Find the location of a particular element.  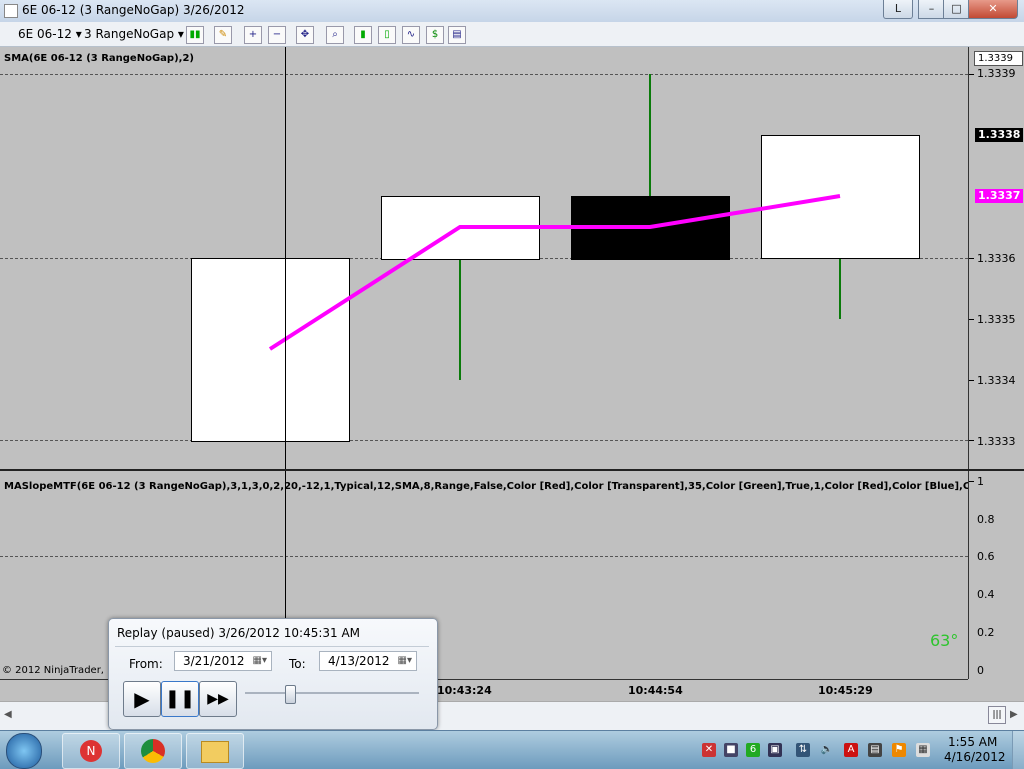

ninjatrader-taskbar-button: N is located at coordinates (91, 751).